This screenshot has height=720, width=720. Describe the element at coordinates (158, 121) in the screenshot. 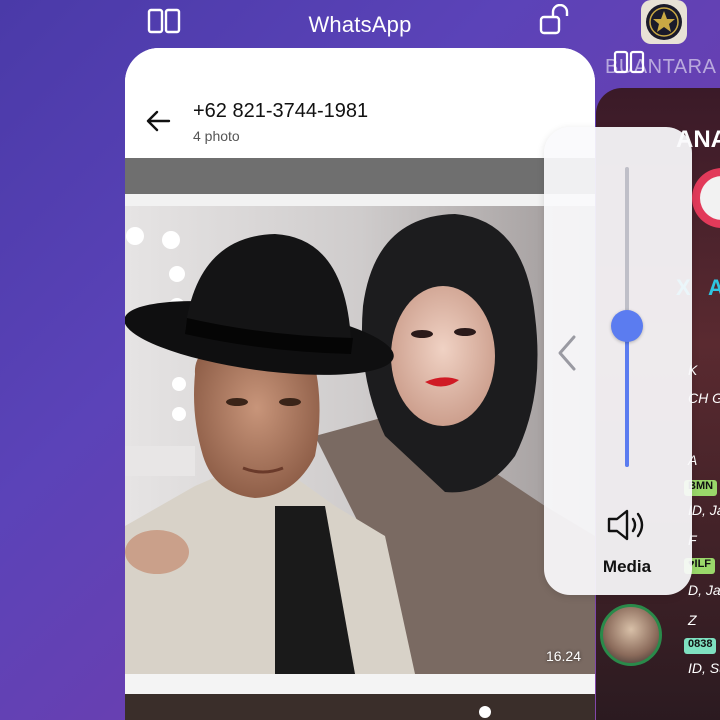

I see `back-arrow-icon` at that location.